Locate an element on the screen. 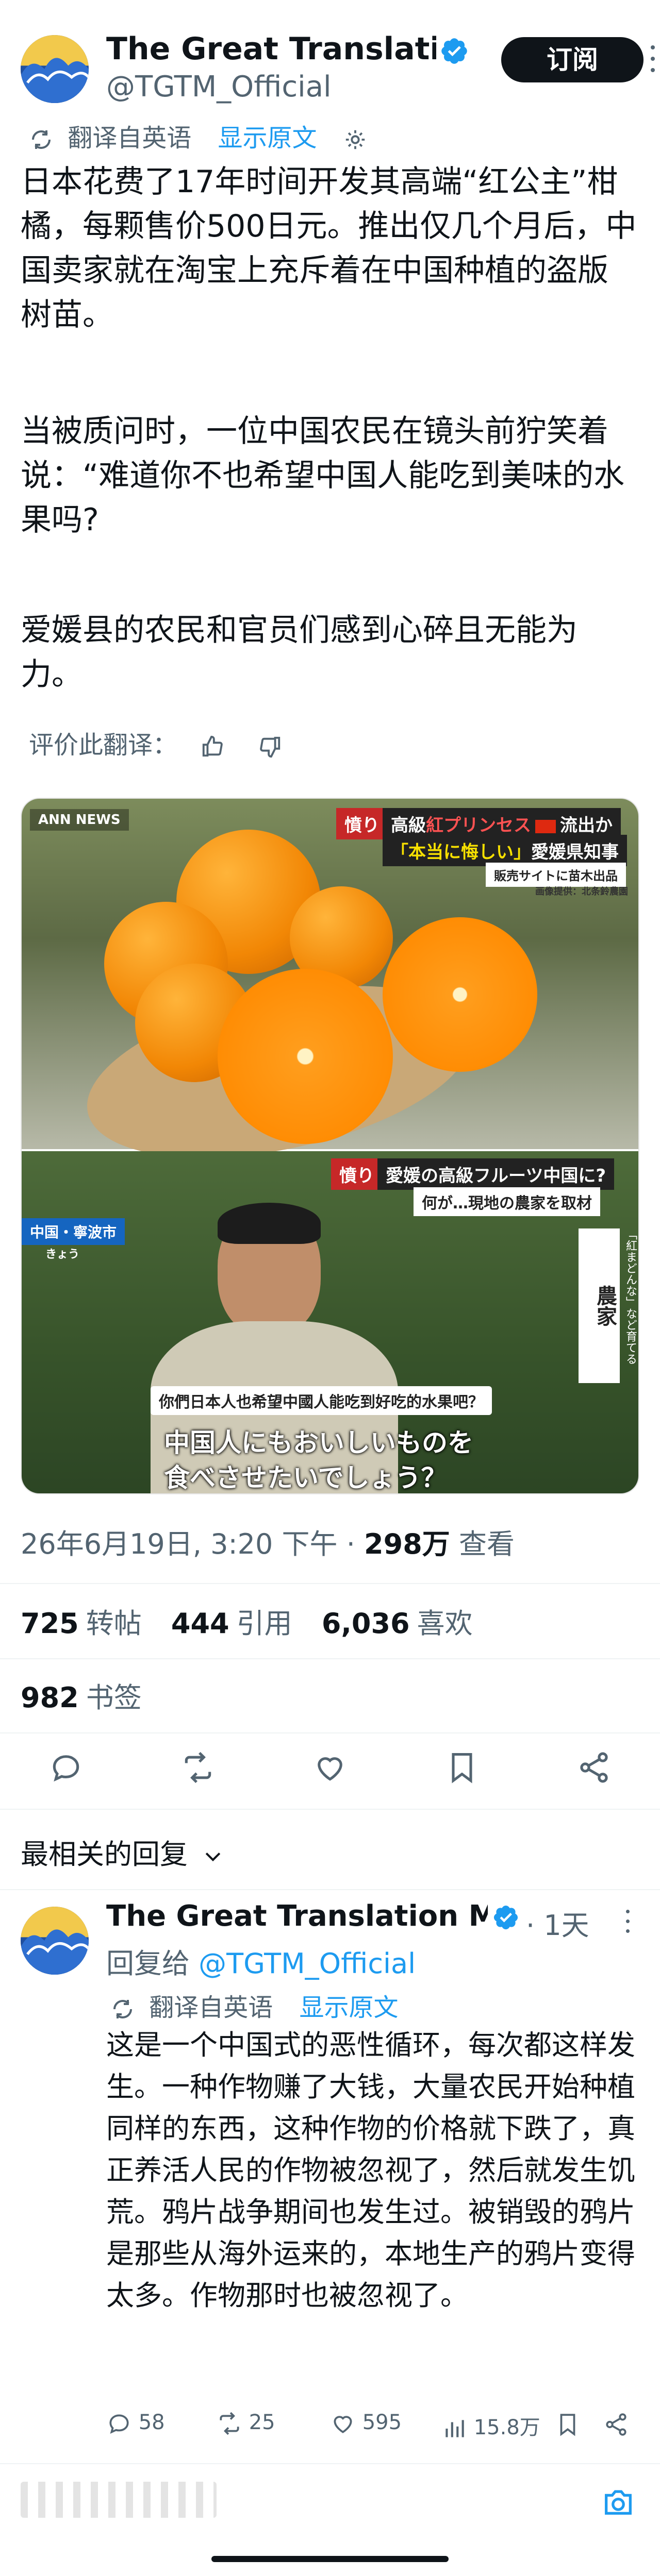 The image size is (660, 2576). views-label: 查看 is located at coordinates (482, 1544).